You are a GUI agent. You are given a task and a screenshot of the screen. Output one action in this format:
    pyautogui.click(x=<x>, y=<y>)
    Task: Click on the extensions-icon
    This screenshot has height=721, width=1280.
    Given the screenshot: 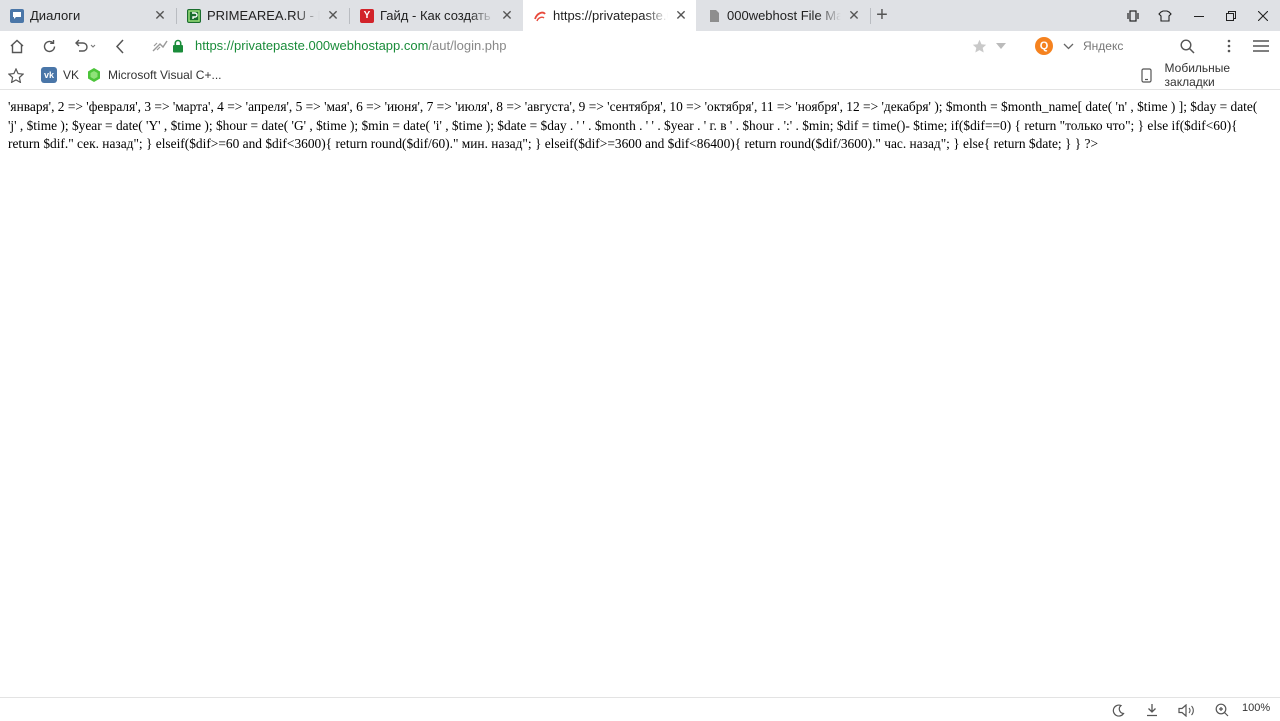 What is the action you would take?
    pyautogui.click(x=1165, y=15)
    